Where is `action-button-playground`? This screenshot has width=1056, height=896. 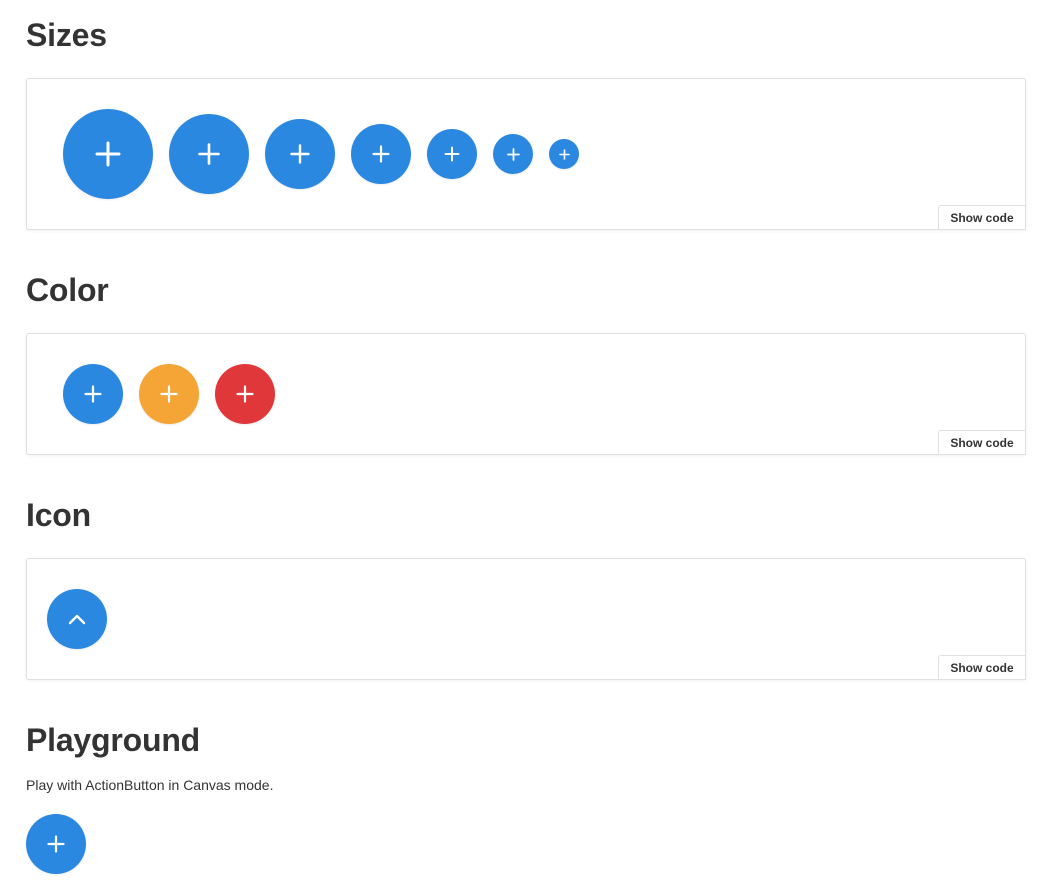 action-button-playground is located at coordinates (56, 844).